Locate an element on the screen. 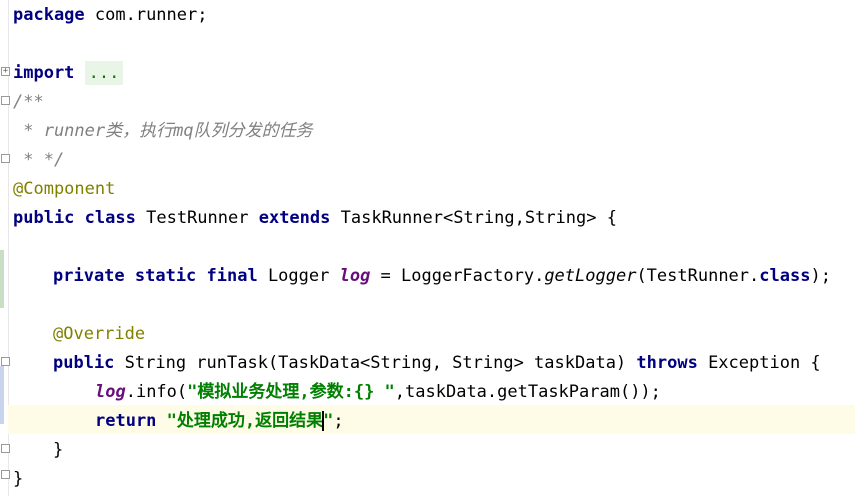 This screenshot has width=855, height=496. fold-expand-icon: + is located at coordinates (5, 71).